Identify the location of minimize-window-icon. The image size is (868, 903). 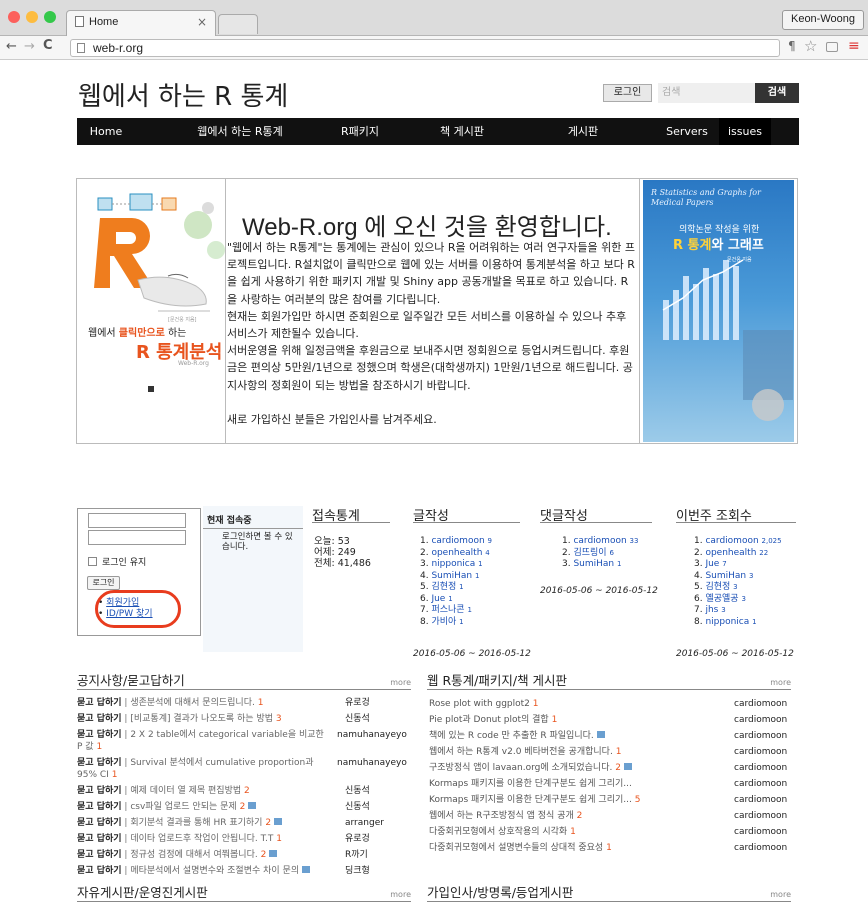
(32, 17).